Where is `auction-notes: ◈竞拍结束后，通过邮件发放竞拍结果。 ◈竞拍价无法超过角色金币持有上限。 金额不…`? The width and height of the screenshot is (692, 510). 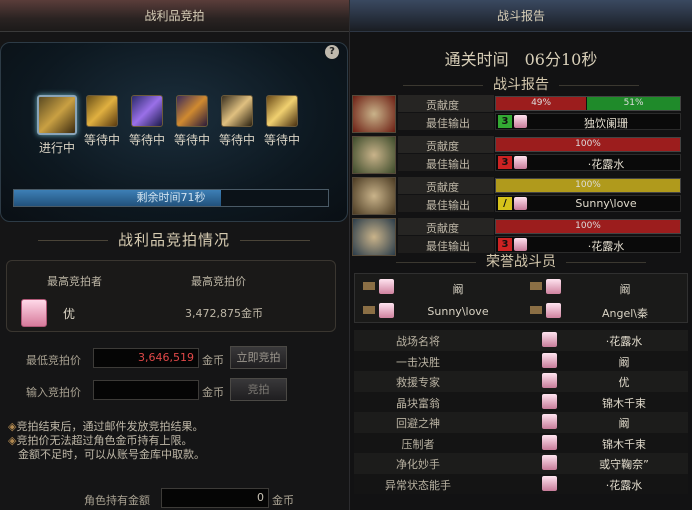
auction-notes: ◈竞拍结束后，通过邮件发放竞拍结果。 ◈竞拍价无法超过角色金币持有上限。 金额不… is located at coordinates (106, 441).